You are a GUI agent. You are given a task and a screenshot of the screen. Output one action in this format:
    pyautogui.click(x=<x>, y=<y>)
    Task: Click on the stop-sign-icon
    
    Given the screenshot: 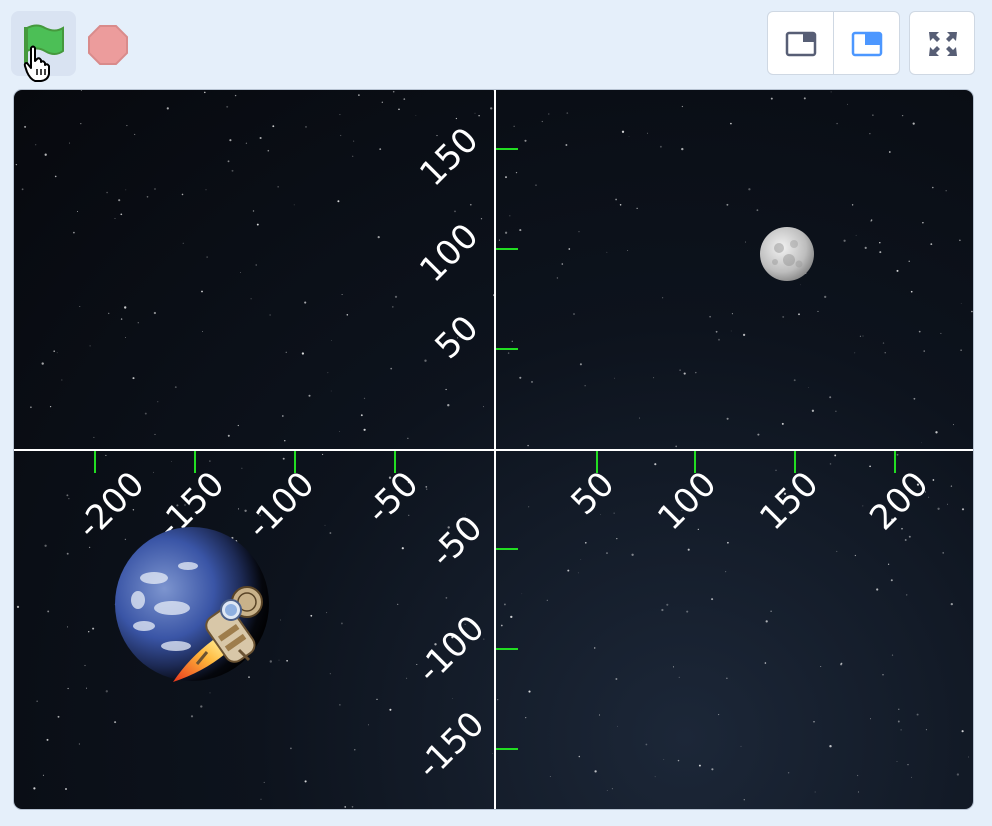 What is the action you would take?
    pyautogui.click(x=108, y=45)
    